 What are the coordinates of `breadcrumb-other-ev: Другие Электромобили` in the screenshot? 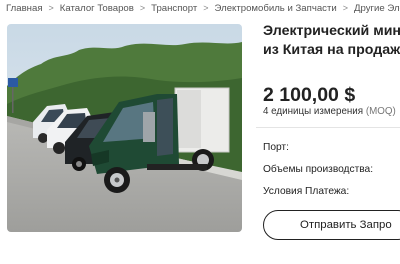 It's located at (377, 8).